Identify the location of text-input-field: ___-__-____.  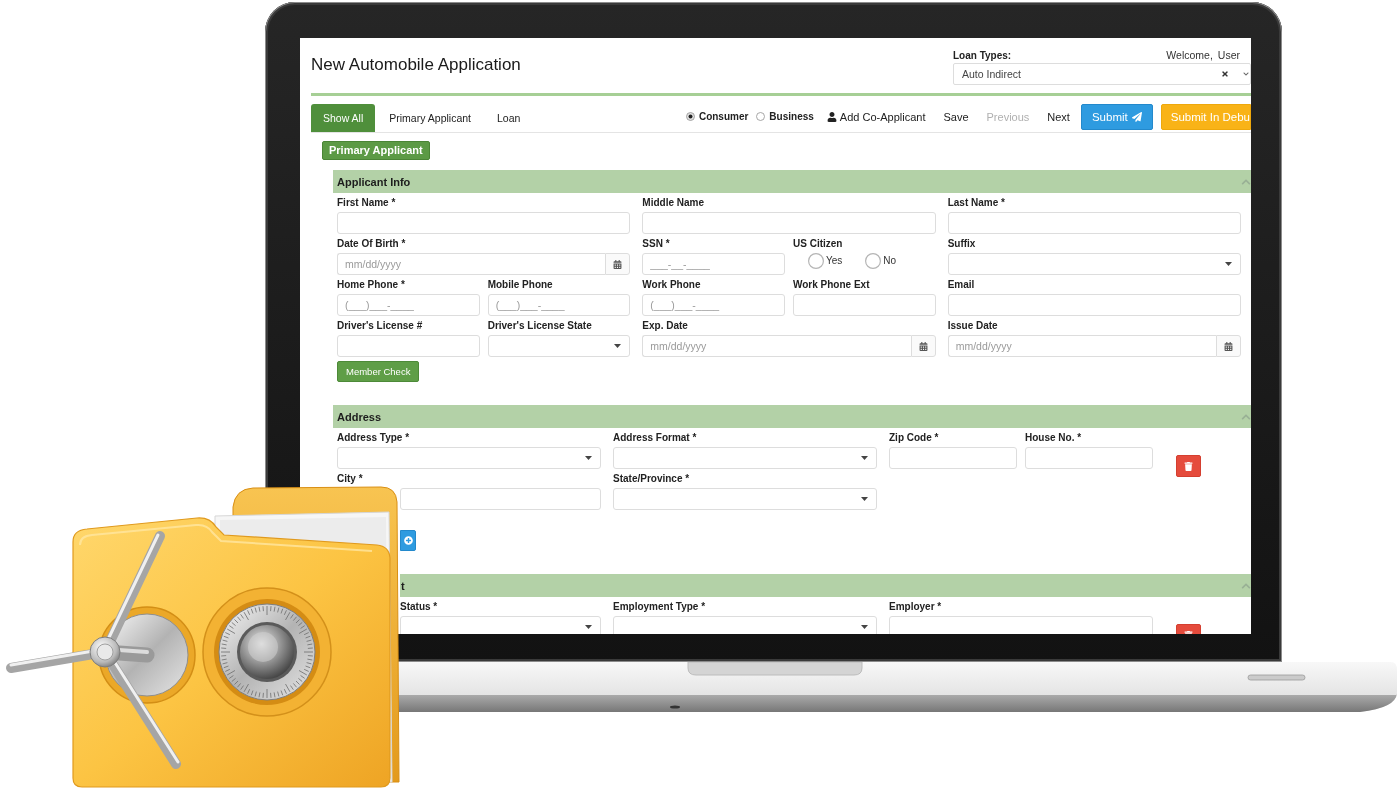
(713, 264).